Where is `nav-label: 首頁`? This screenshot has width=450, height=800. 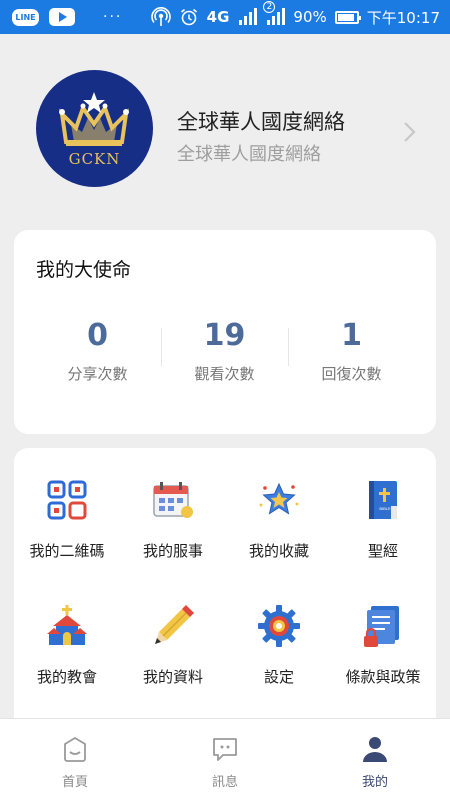
nav-label: 首頁 is located at coordinates (74, 782).